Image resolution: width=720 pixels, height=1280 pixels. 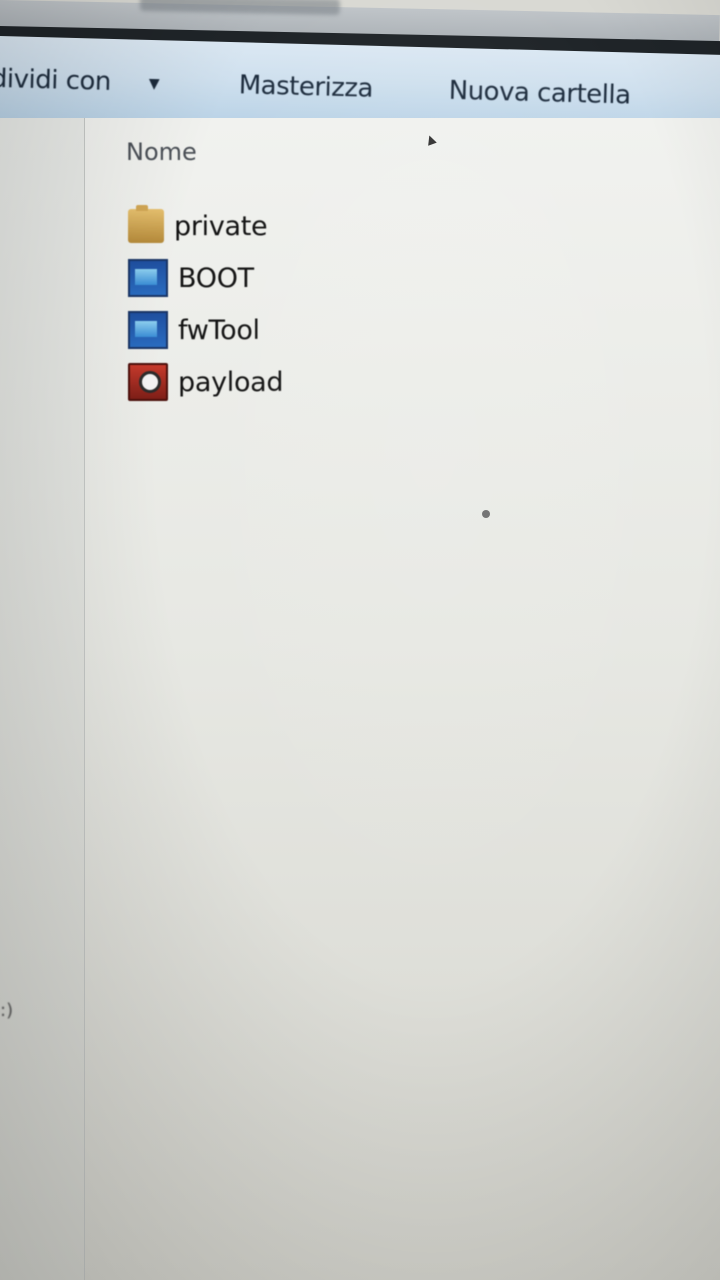 What do you see at coordinates (219, 330) in the screenshot?
I see `file-name: fwTool` at bounding box center [219, 330].